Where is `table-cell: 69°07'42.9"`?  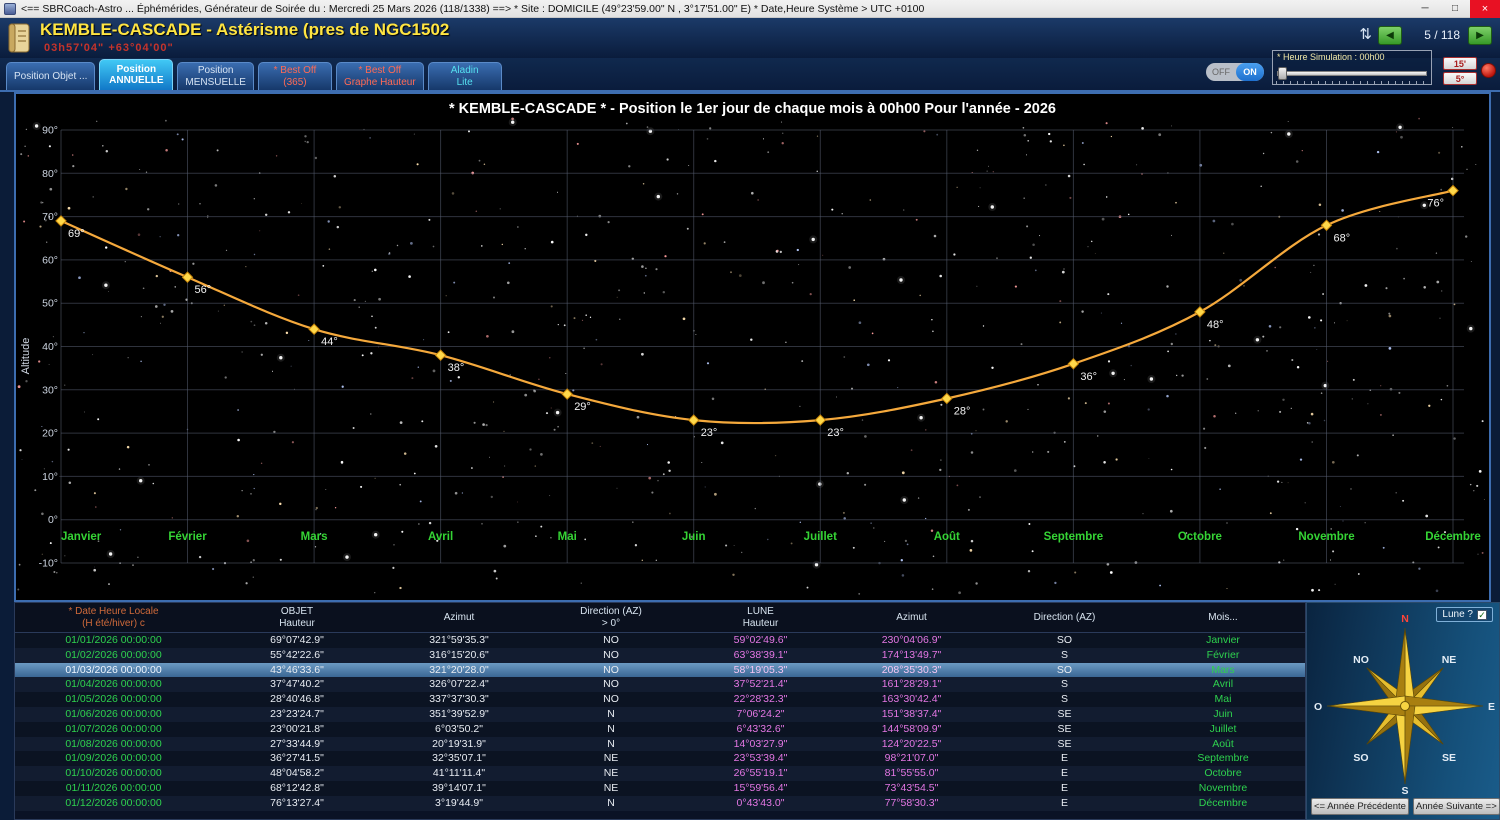
table-cell: 69°07'42.9" is located at coordinates (297, 640).